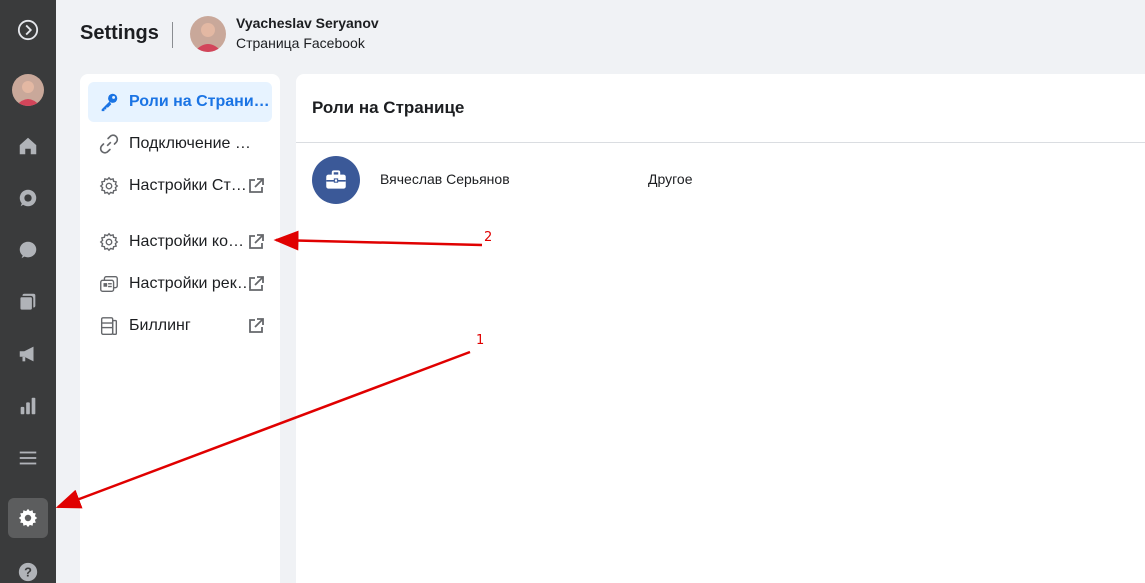  Describe the element at coordinates (307, 23) in the screenshot. I see `account-name: Vyacheslav Seryanov` at that location.